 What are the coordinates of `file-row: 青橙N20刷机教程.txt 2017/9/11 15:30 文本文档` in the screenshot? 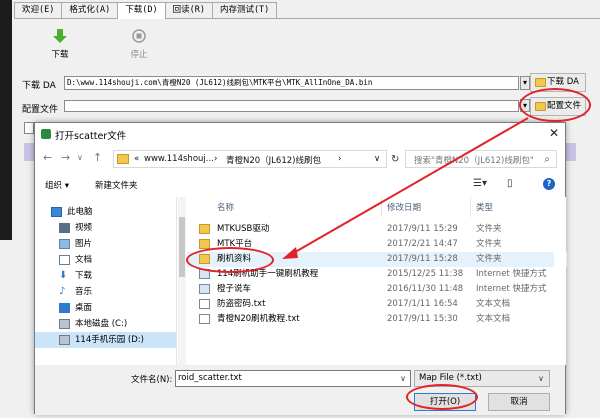 It's located at (377, 319).